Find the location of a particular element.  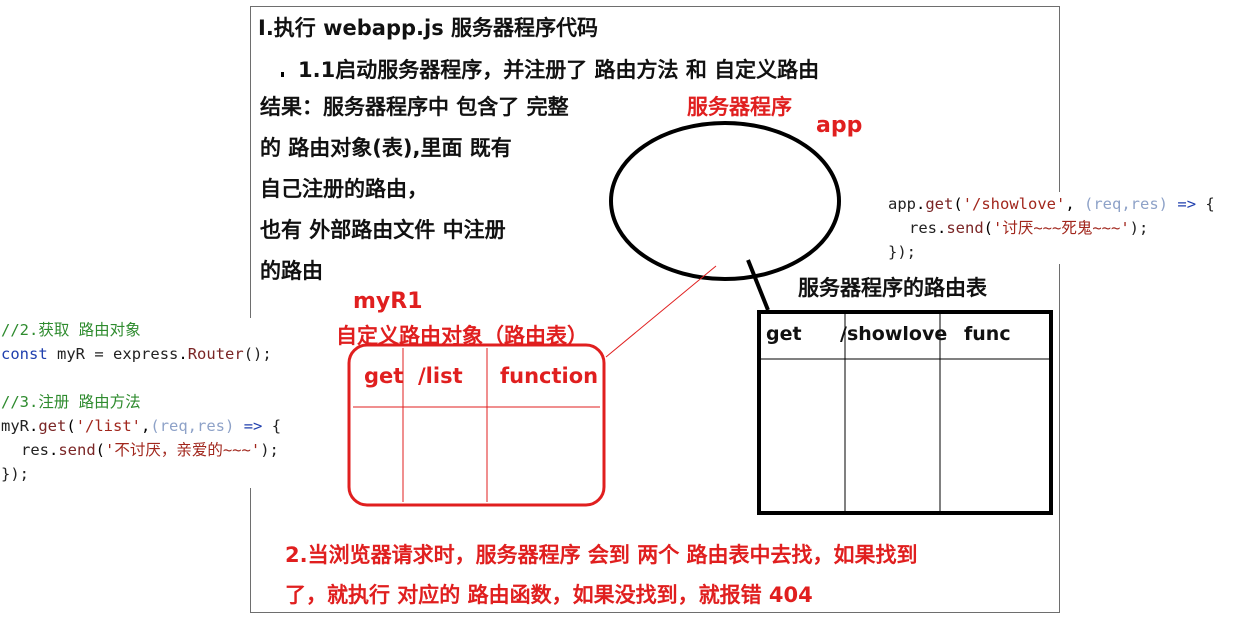

connector-red is located at coordinates (661, 311).